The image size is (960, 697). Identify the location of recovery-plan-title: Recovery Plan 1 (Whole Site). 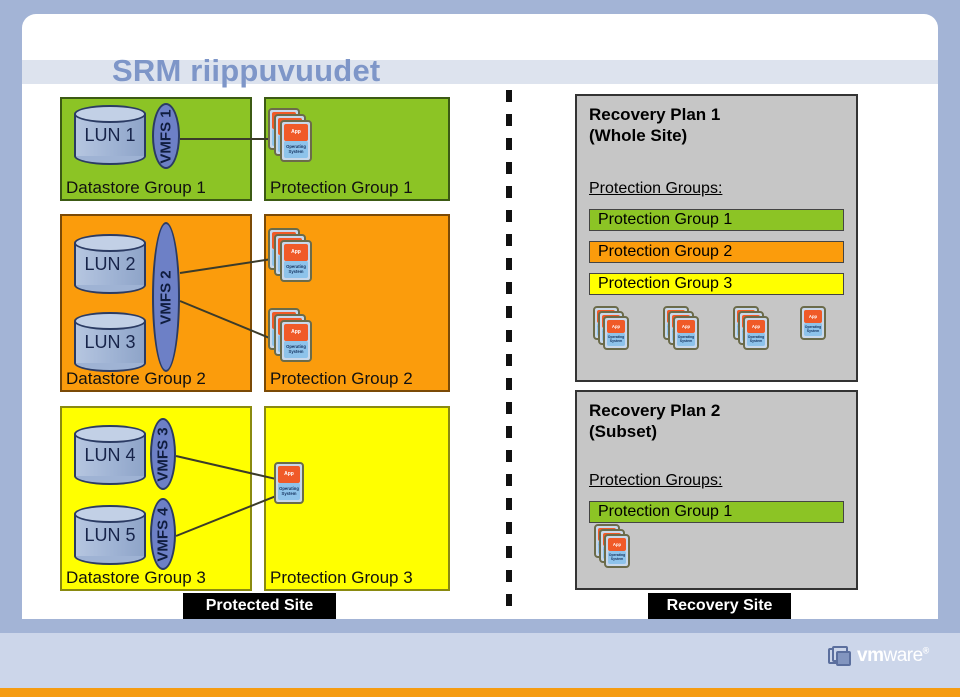
(655, 125).